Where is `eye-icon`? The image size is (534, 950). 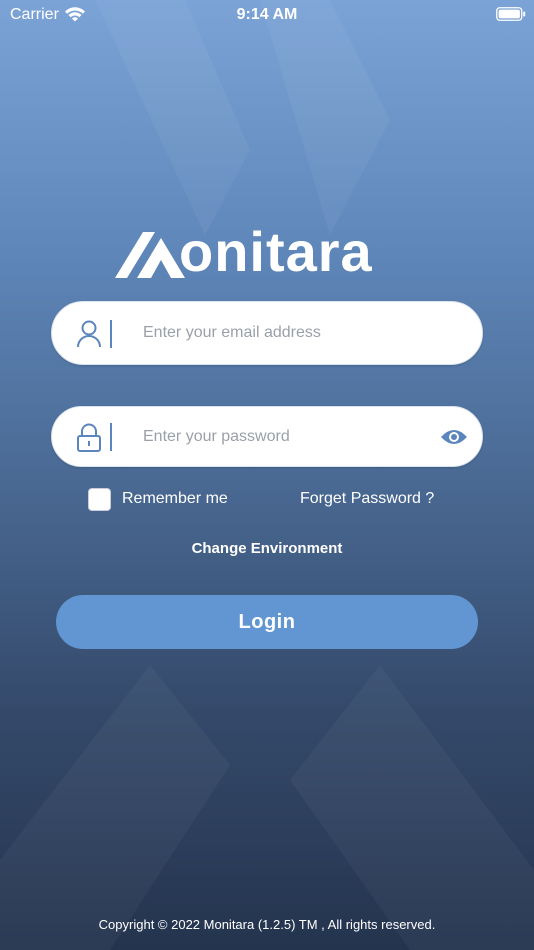 eye-icon is located at coordinates (454, 437).